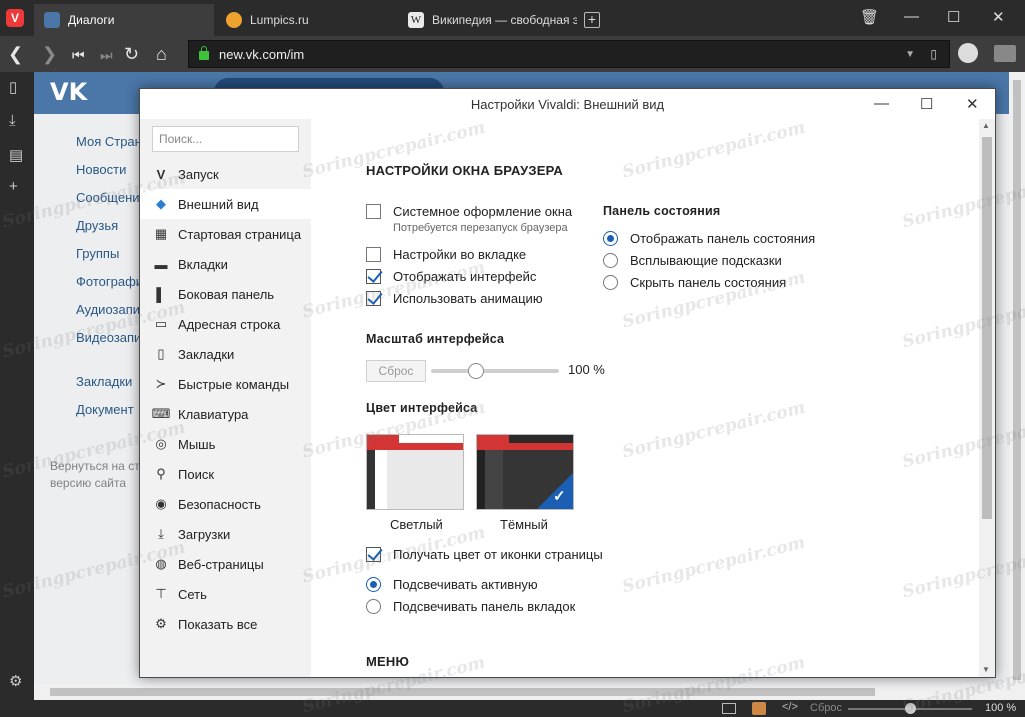 The height and width of the screenshot is (717, 1025). Describe the element at coordinates (484, 606) in the screenshot. I see `highlight-tabbar-label: Подсвечивать панель вкладок` at that location.